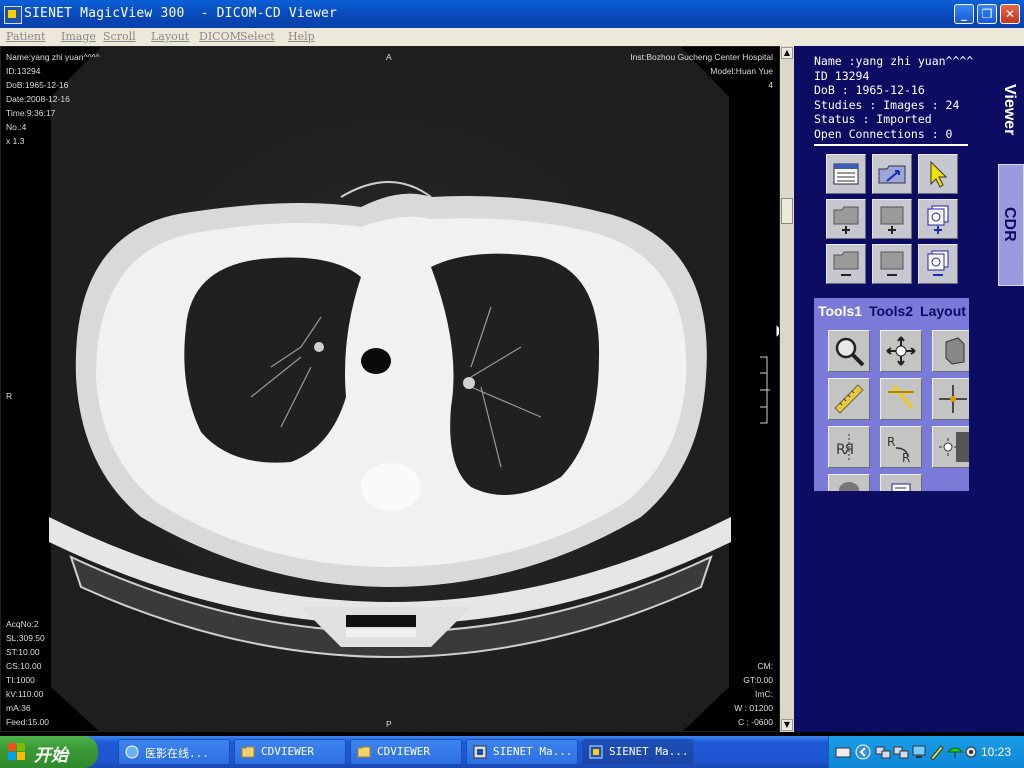  What do you see at coordinates (49, 752) in the screenshot?
I see `start-button: 开始` at bounding box center [49, 752].